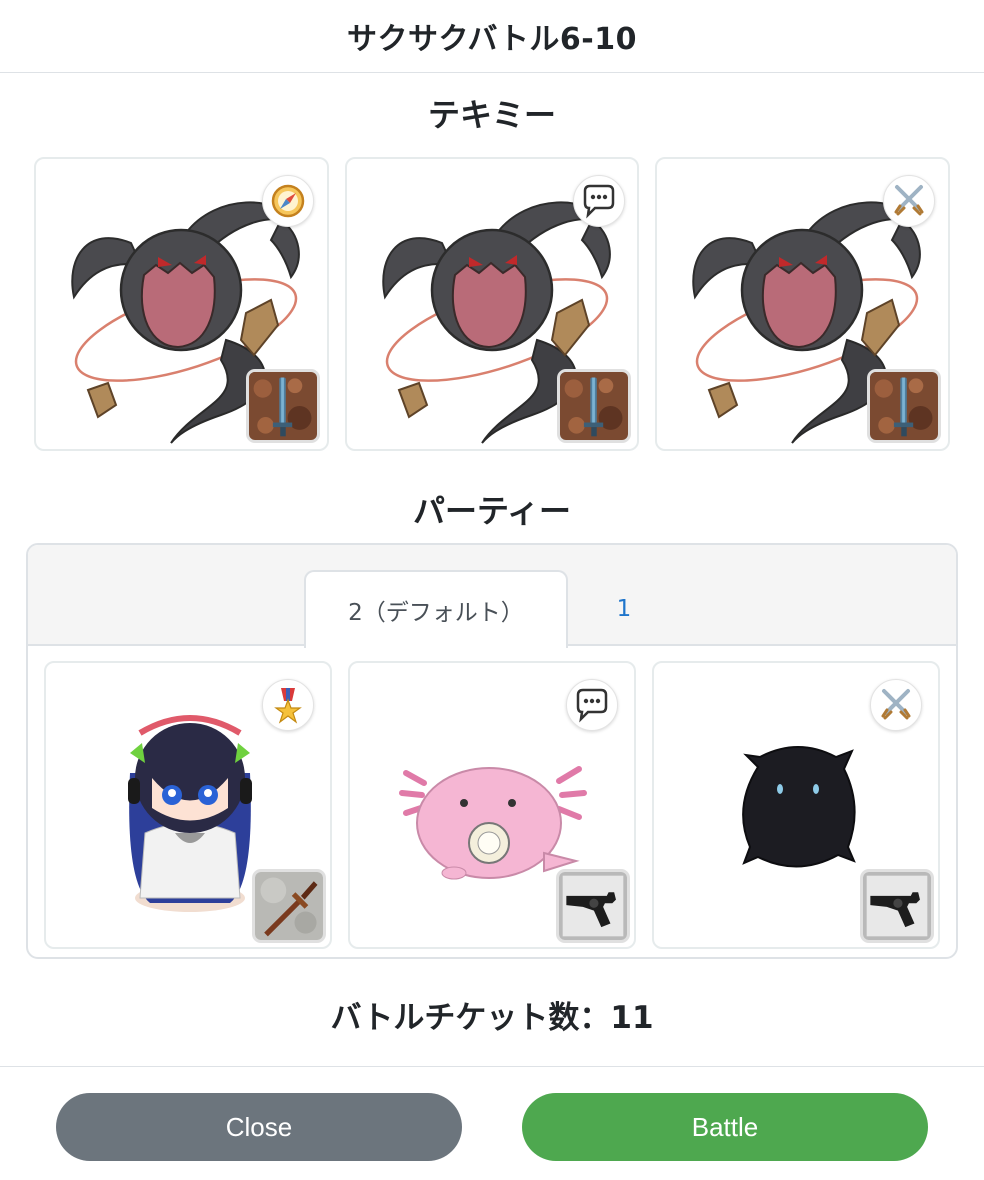  What do you see at coordinates (492, 1018) in the screenshot?
I see `battle-ticket-count: バトルチケット数：11` at bounding box center [492, 1018].